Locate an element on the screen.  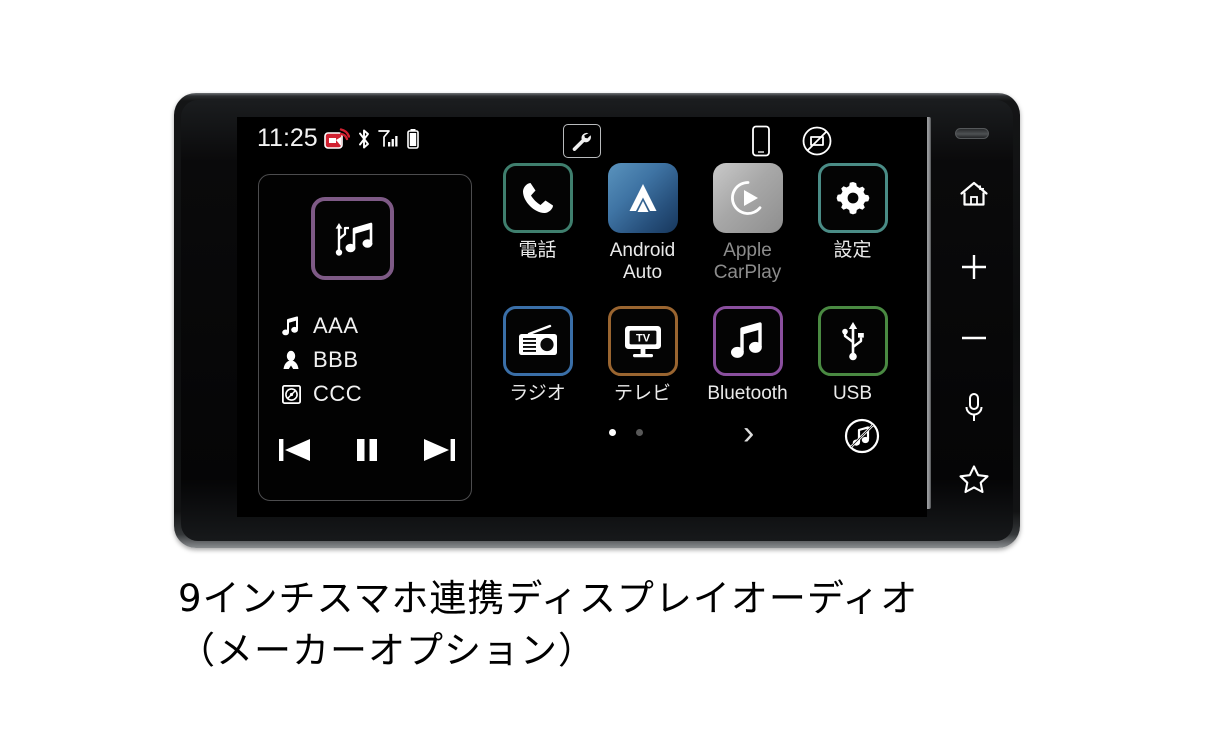
media-player-card: AAA BBB CCC is located at coordinates (365, 337).